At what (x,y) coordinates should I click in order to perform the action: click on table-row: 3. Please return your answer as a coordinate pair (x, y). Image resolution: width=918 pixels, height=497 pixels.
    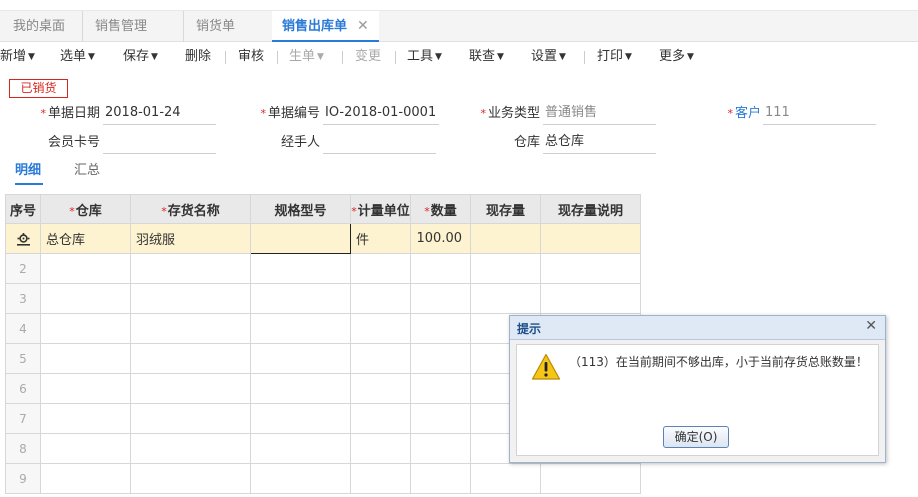
    Looking at the image, I should click on (323, 298).